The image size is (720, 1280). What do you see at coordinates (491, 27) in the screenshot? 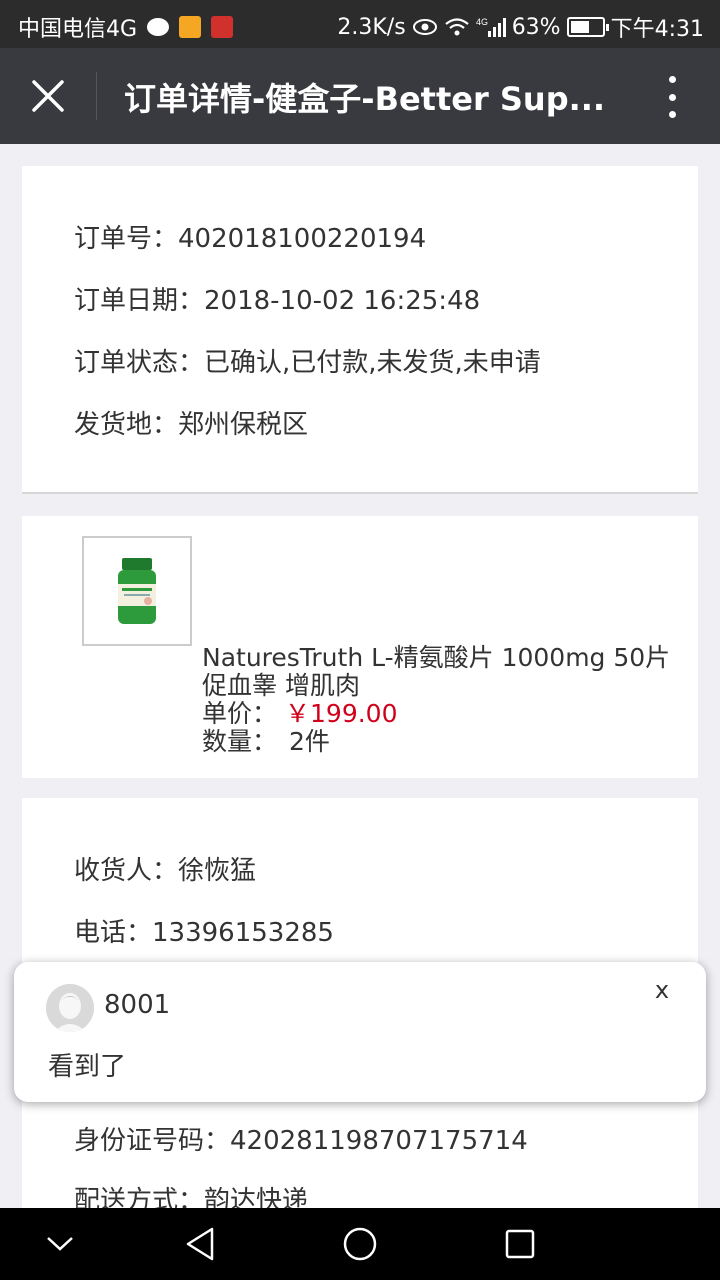
I see `signal-icon: 4G` at bounding box center [491, 27].